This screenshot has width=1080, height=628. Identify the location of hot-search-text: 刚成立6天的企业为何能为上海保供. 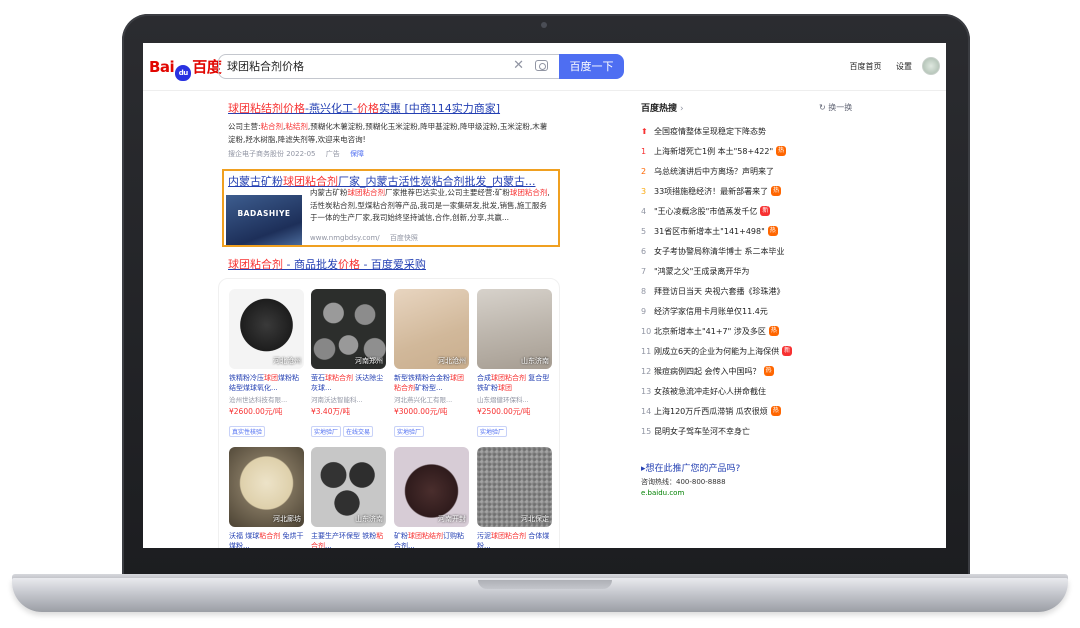
(716, 351).